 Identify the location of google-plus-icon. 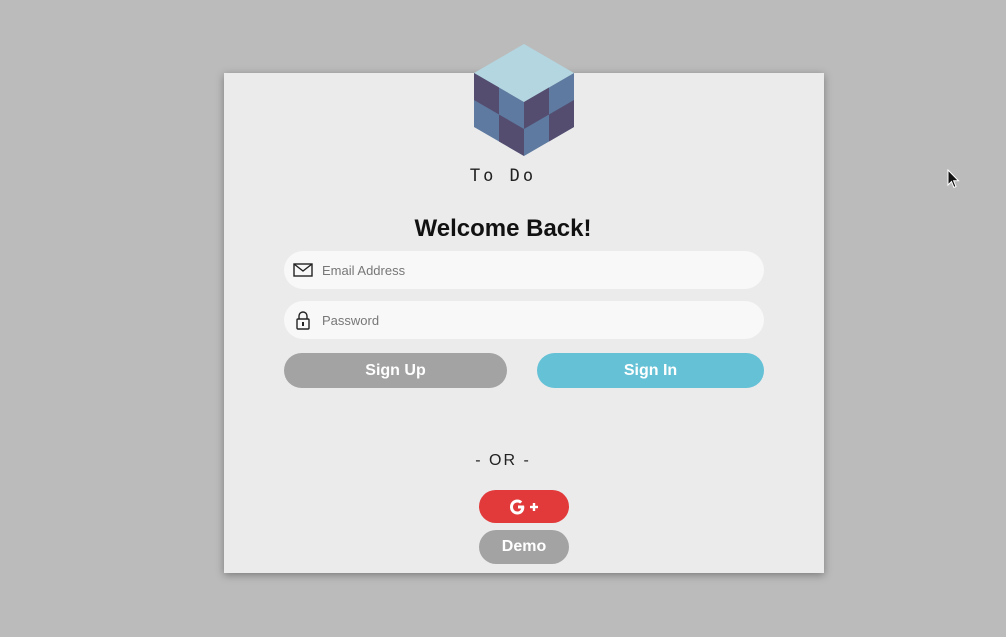
(524, 507).